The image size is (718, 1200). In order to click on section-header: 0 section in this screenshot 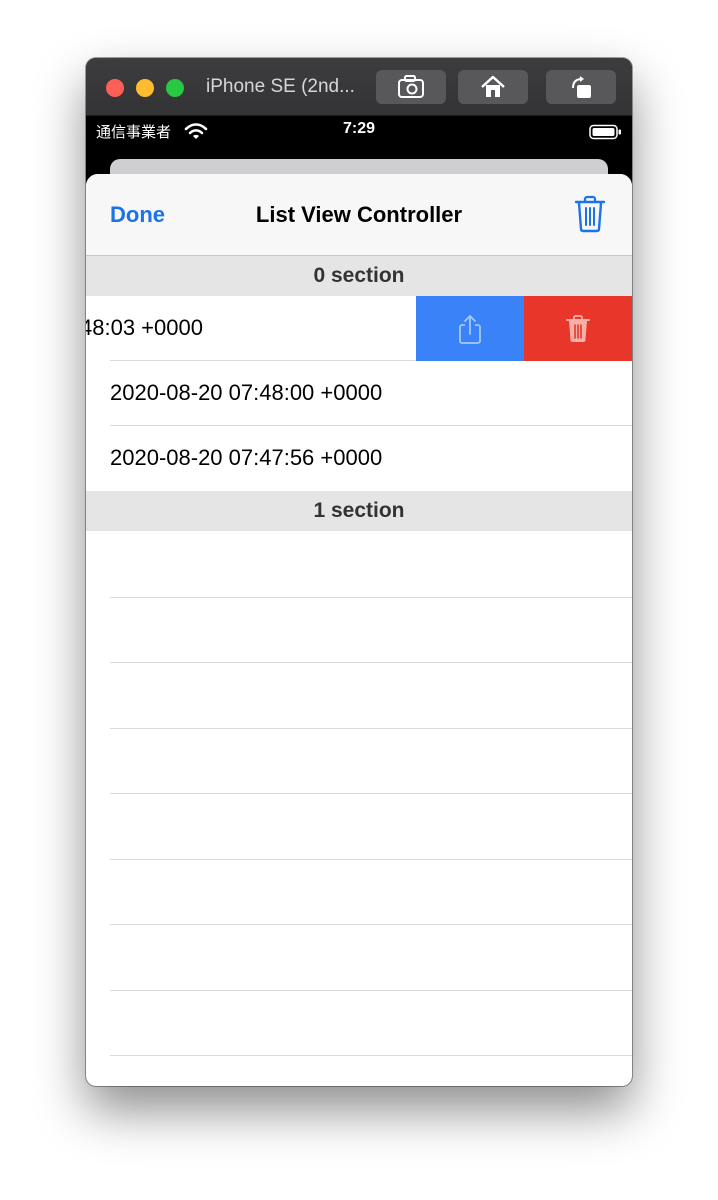, I will do `click(359, 276)`.